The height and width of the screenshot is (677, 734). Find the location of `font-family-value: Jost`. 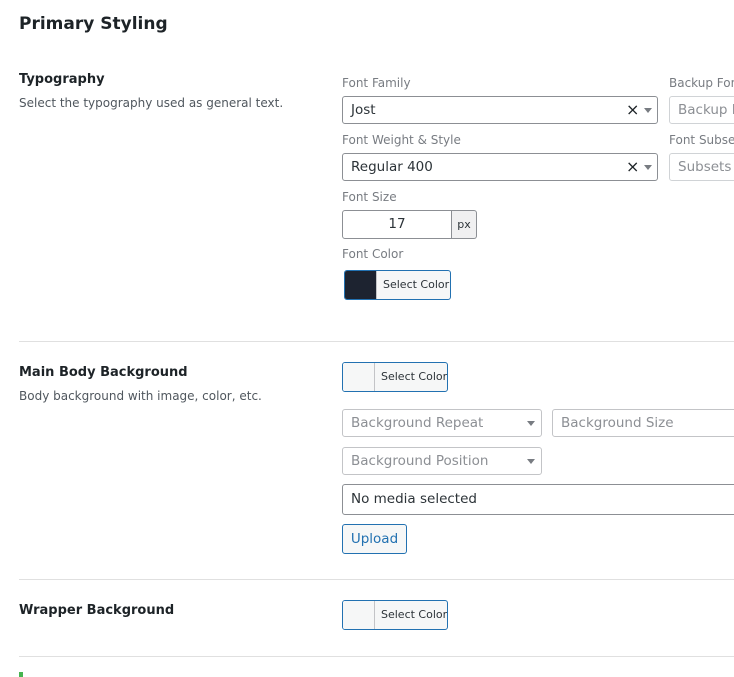

font-family-value: Jost is located at coordinates (363, 110).